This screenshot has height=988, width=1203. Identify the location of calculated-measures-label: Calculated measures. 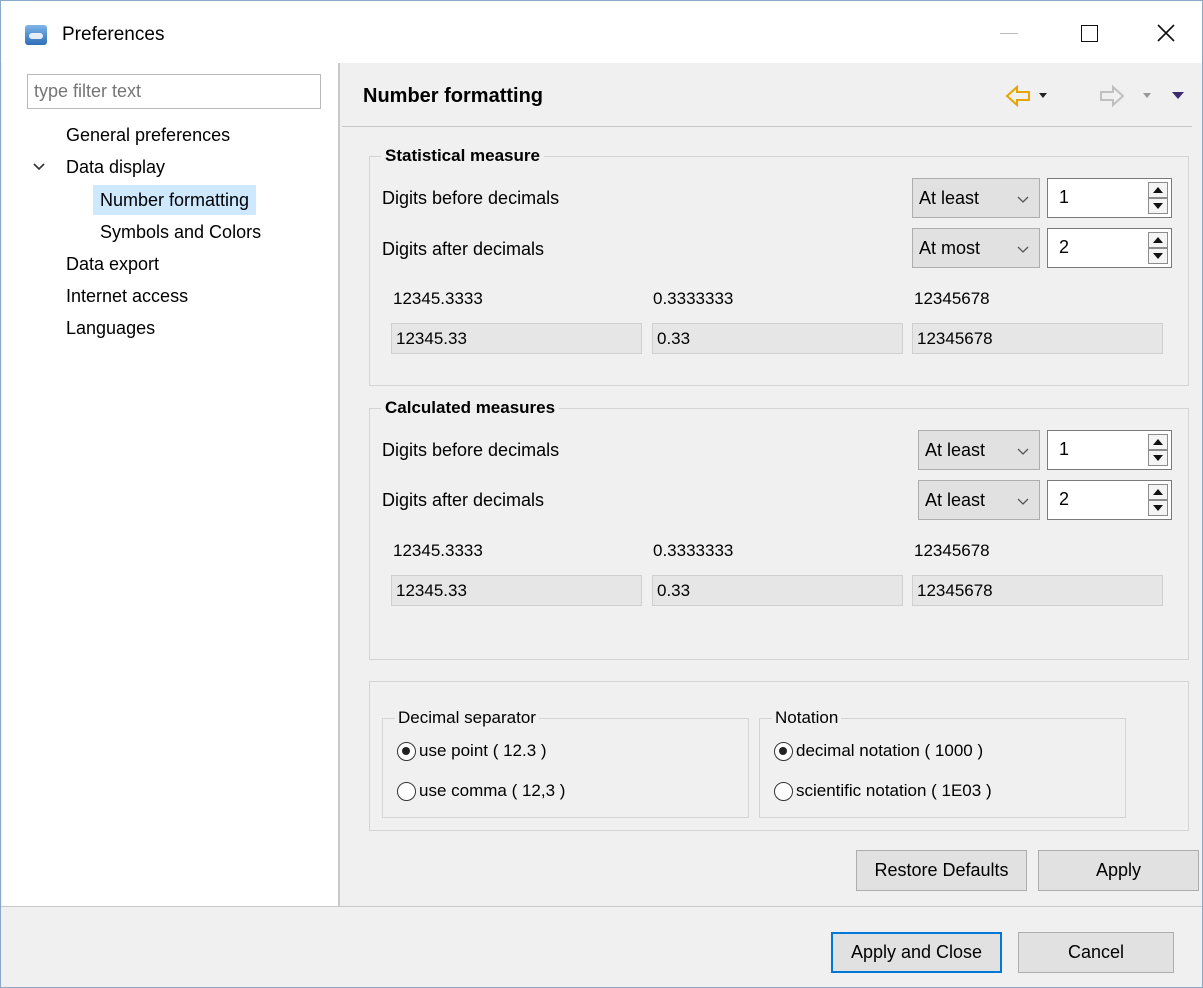
(470, 408).